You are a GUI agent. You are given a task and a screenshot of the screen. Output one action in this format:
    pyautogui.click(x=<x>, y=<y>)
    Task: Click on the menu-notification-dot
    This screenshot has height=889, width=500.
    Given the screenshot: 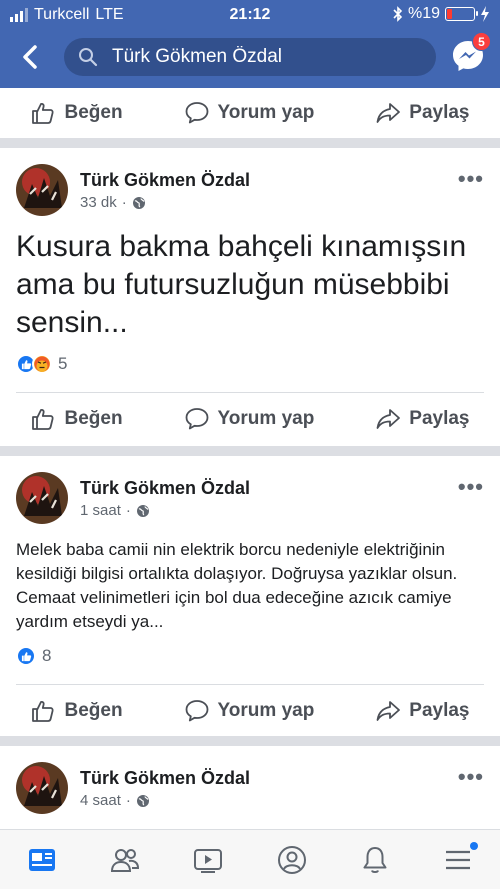 What is the action you would take?
    pyautogui.click(x=474, y=845)
    